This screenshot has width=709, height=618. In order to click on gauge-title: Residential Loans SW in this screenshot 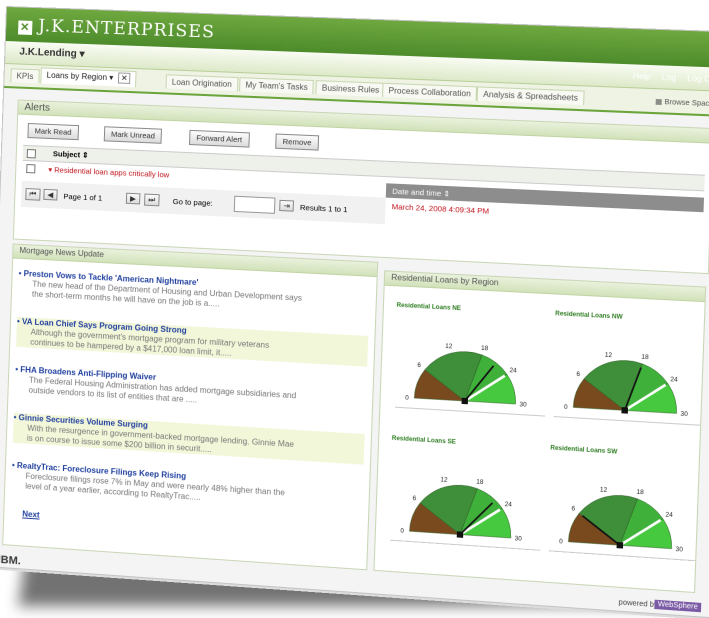, I will do `click(584, 450)`.